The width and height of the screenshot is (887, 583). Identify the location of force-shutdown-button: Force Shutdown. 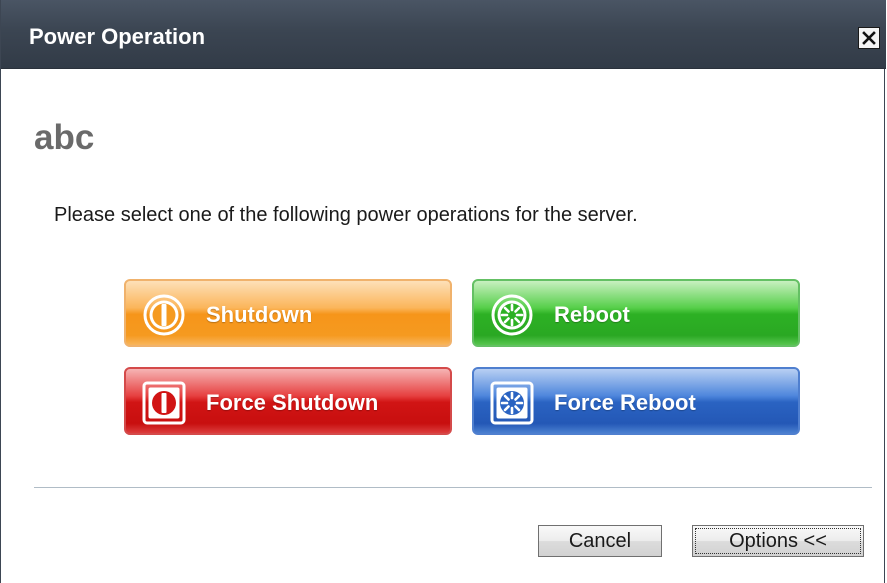
(288, 401).